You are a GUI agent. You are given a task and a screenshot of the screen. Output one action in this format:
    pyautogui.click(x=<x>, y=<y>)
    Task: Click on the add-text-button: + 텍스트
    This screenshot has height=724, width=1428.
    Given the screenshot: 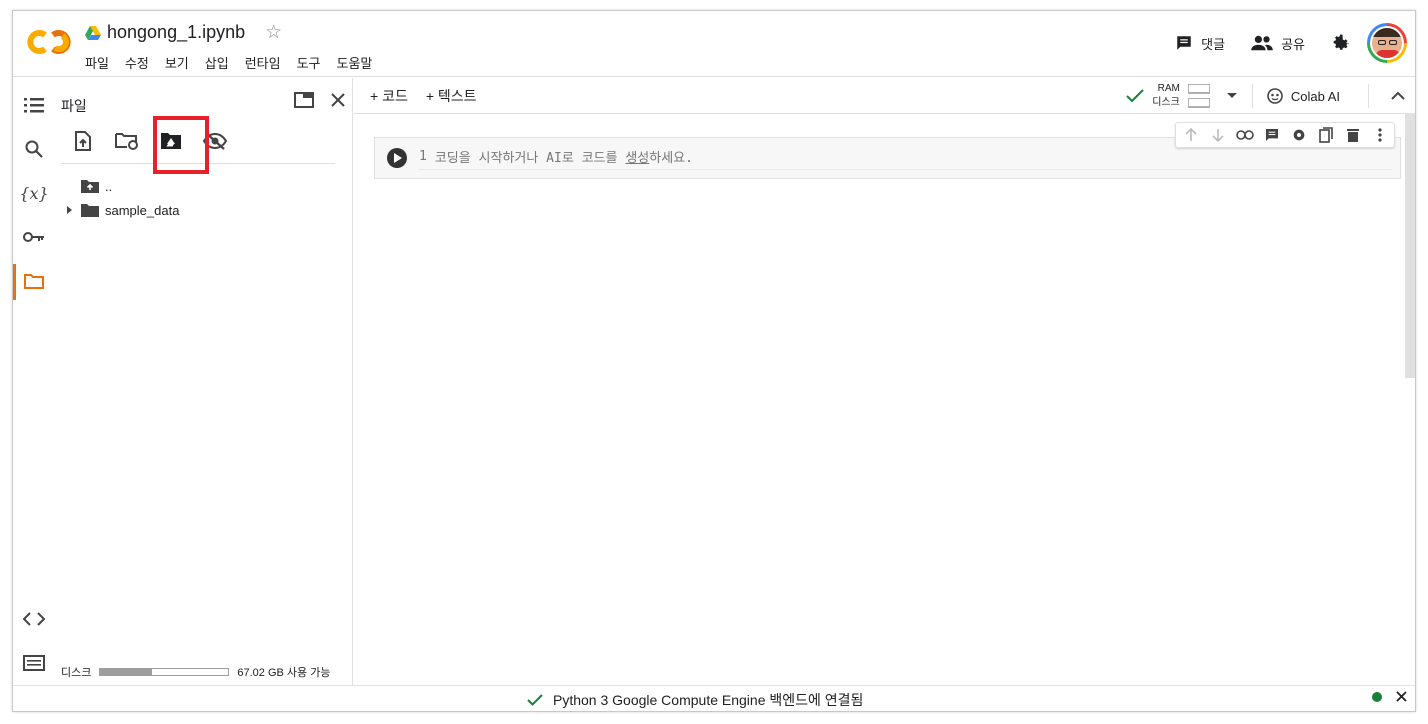 What is the action you would take?
    pyautogui.click(x=451, y=96)
    